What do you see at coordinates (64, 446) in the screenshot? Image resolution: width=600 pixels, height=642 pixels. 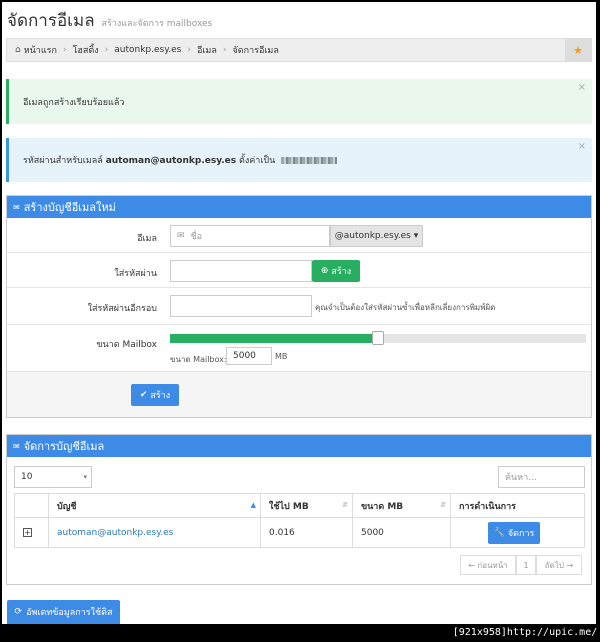 I see `panel-title: จัดการบัญชีอีเมล` at bounding box center [64, 446].